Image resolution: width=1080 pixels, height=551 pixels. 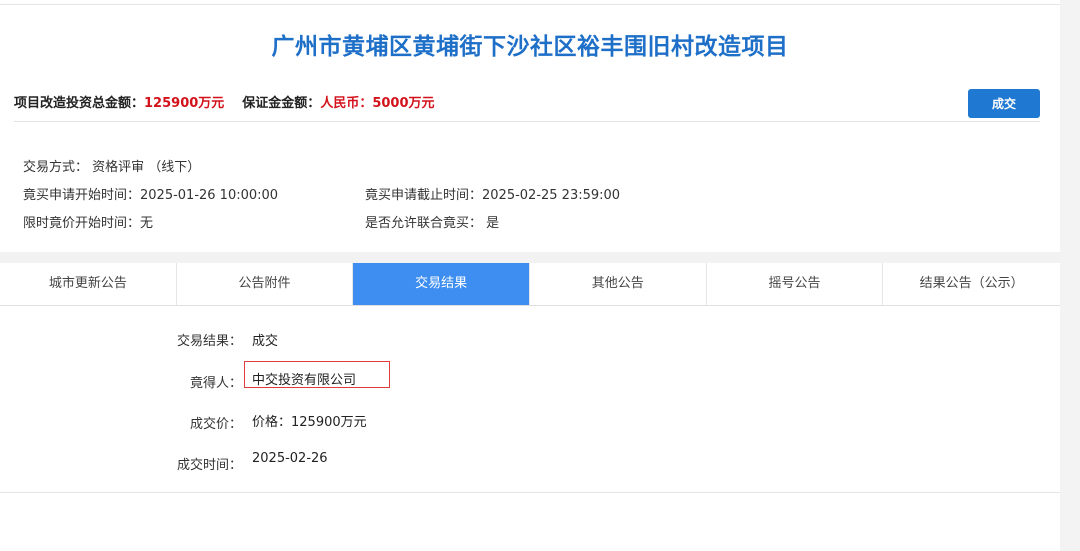 I want to click on tab-other-notices: 其他公告, so click(x=618, y=284).